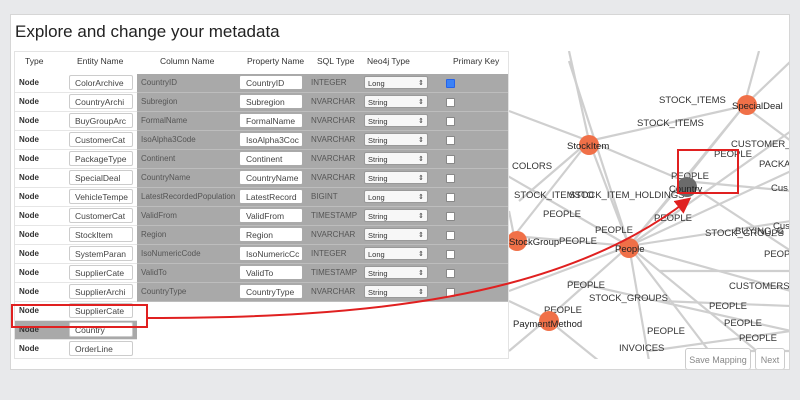 This screenshot has width=800, height=400. Describe the element at coordinates (781, 226) in the screenshot. I see `edge-label: Cus` at that location.